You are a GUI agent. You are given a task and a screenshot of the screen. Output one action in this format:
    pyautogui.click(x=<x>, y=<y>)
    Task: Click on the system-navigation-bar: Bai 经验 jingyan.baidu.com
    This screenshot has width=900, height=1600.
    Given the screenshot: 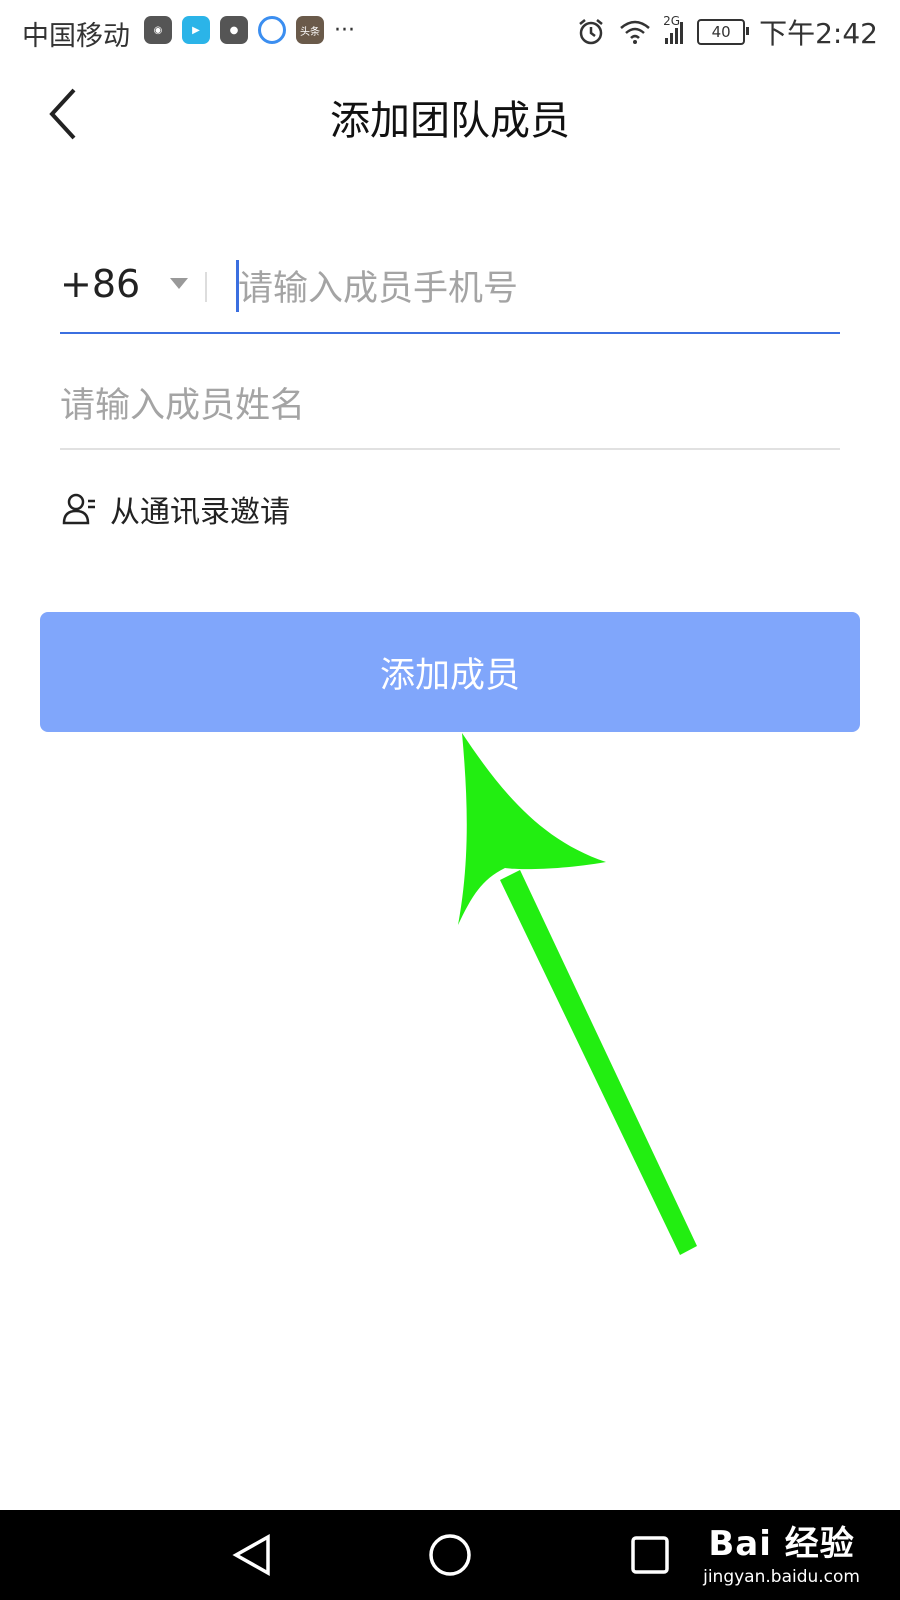 What is the action you would take?
    pyautogui.click(x=450, y=1555)
    